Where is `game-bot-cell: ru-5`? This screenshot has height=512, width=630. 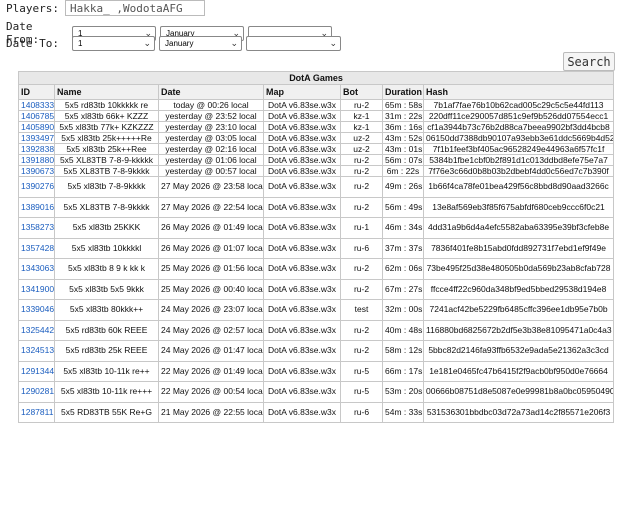
game-bot-cell: ru-5 is located at coordinates (361, 371).